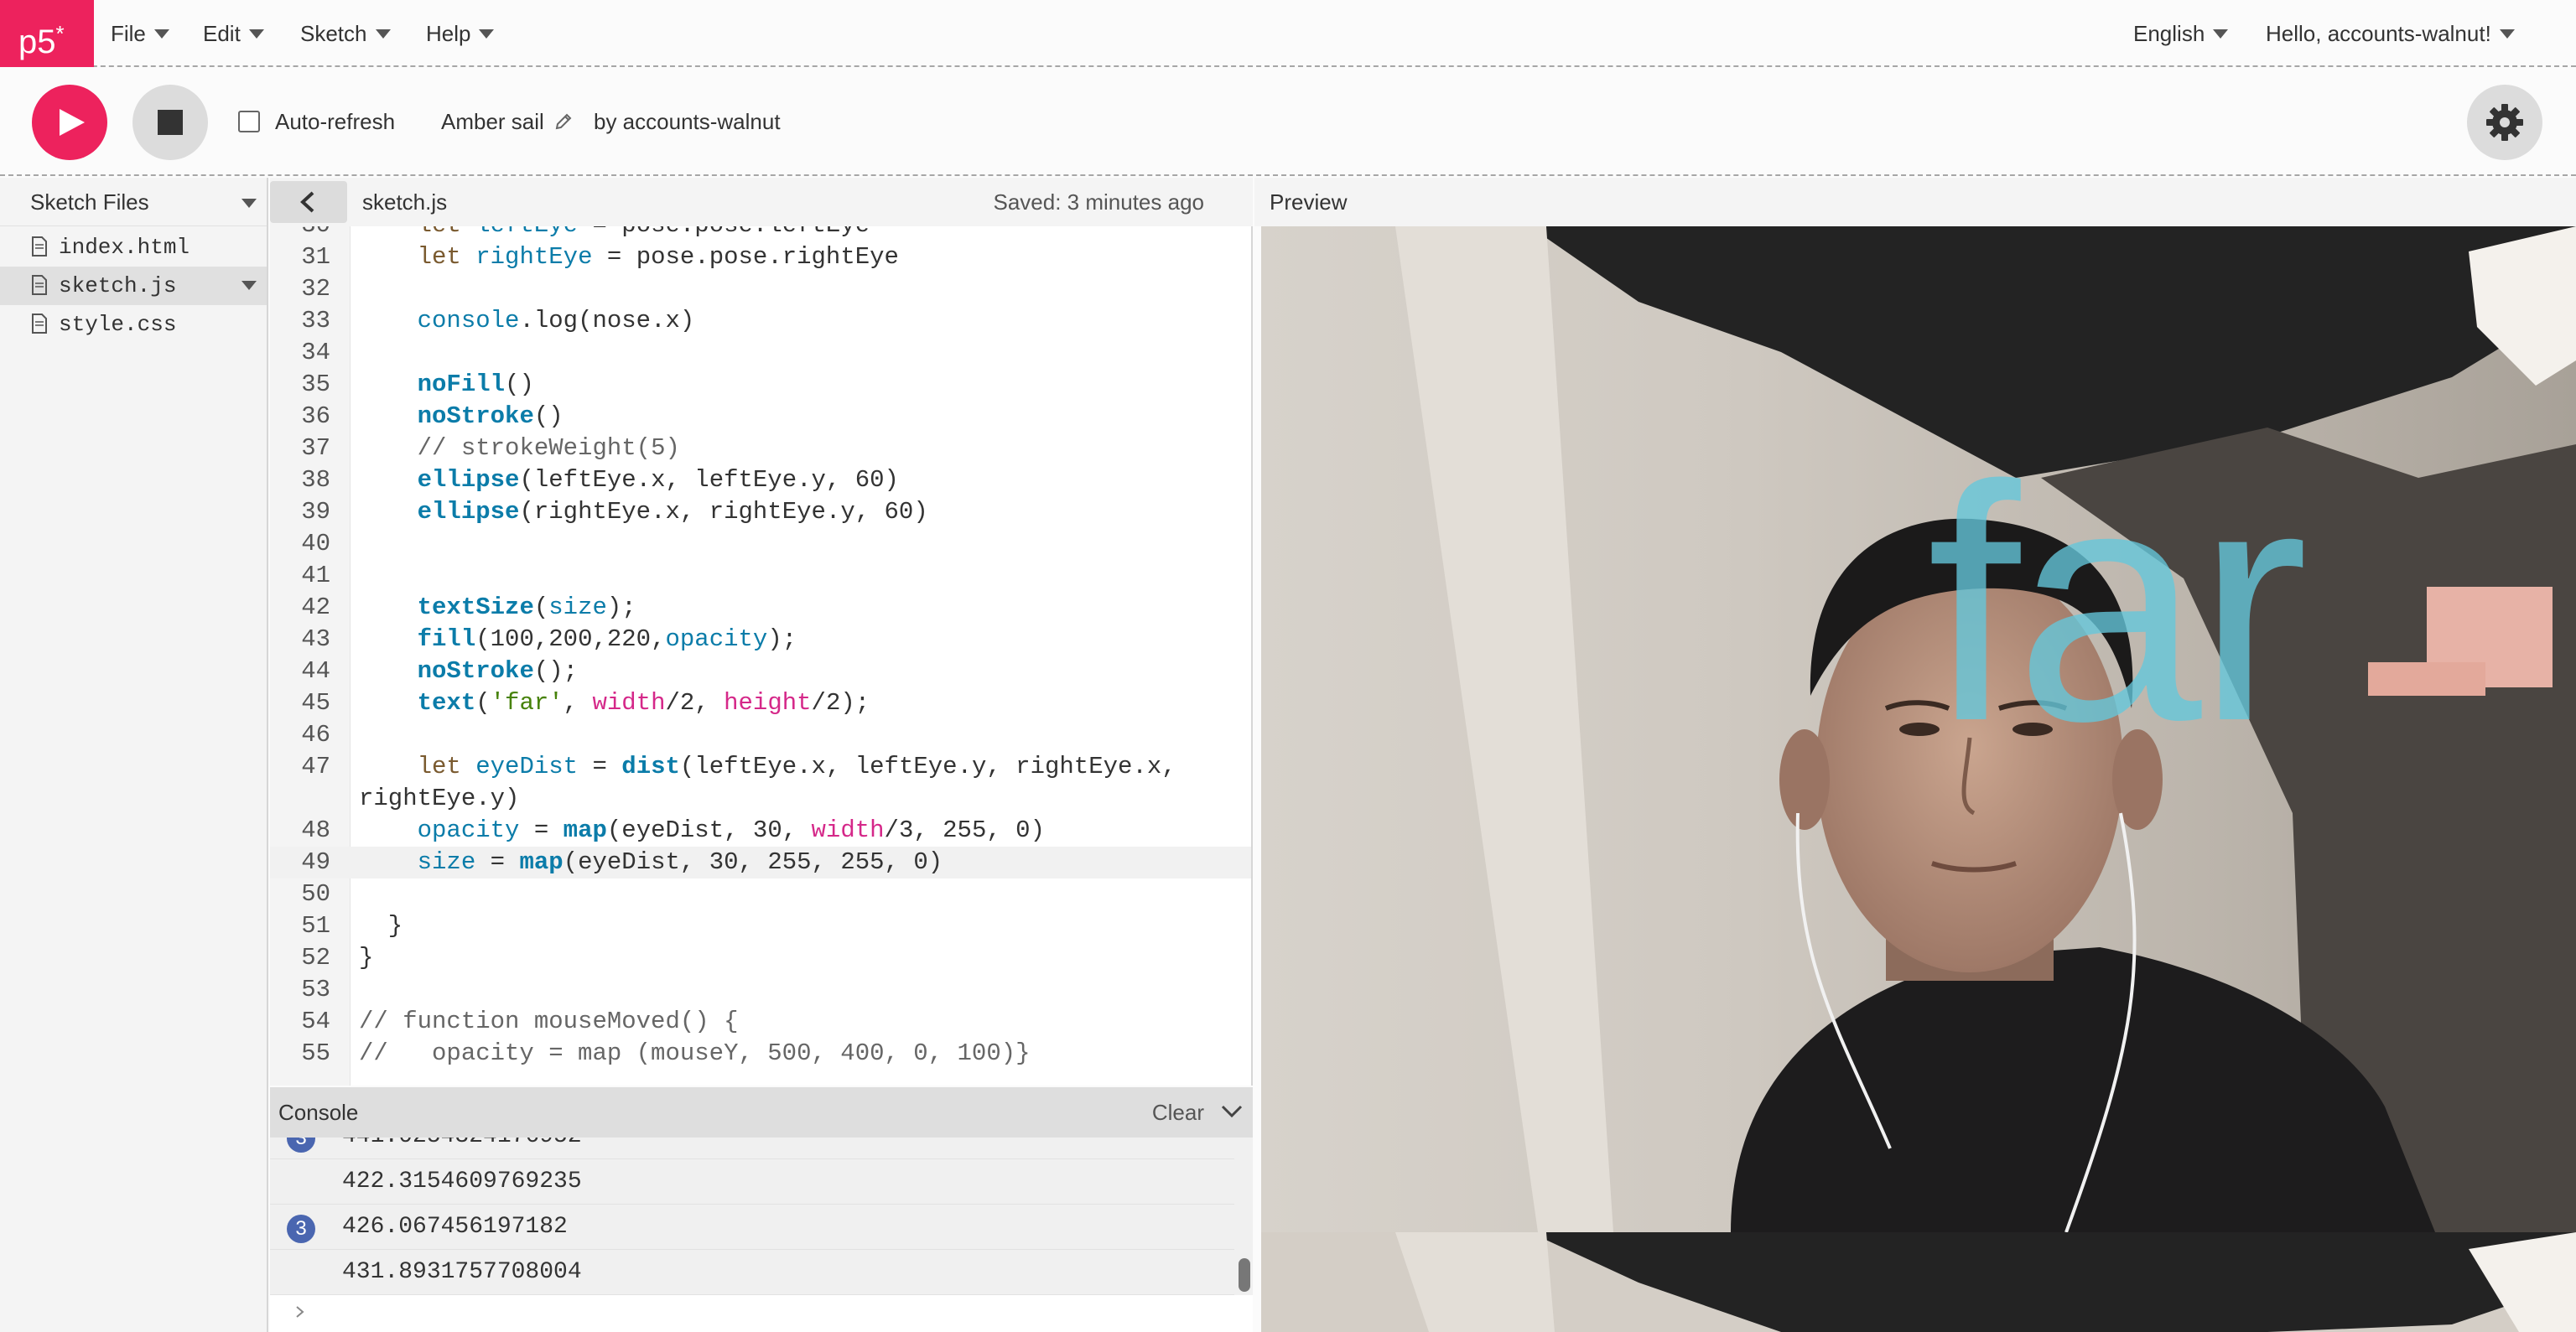 This screenshot has height=1332, width=2576. Describe the element at coordinates (549, 639) in the screenshot. I see `code-line: 43 fill(100,200,220,opacity);` at that location.